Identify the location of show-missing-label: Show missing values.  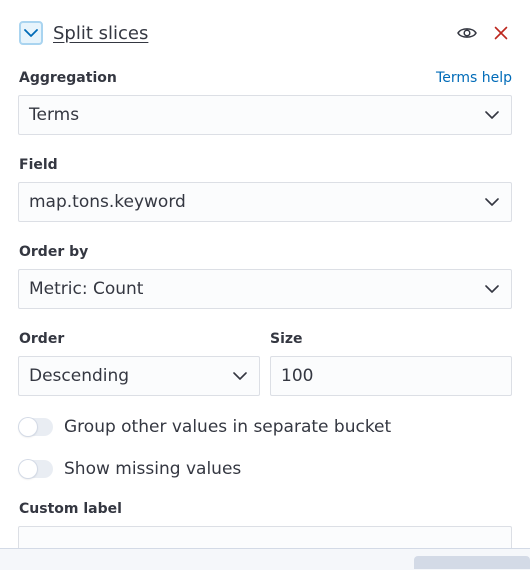
(152, 469).